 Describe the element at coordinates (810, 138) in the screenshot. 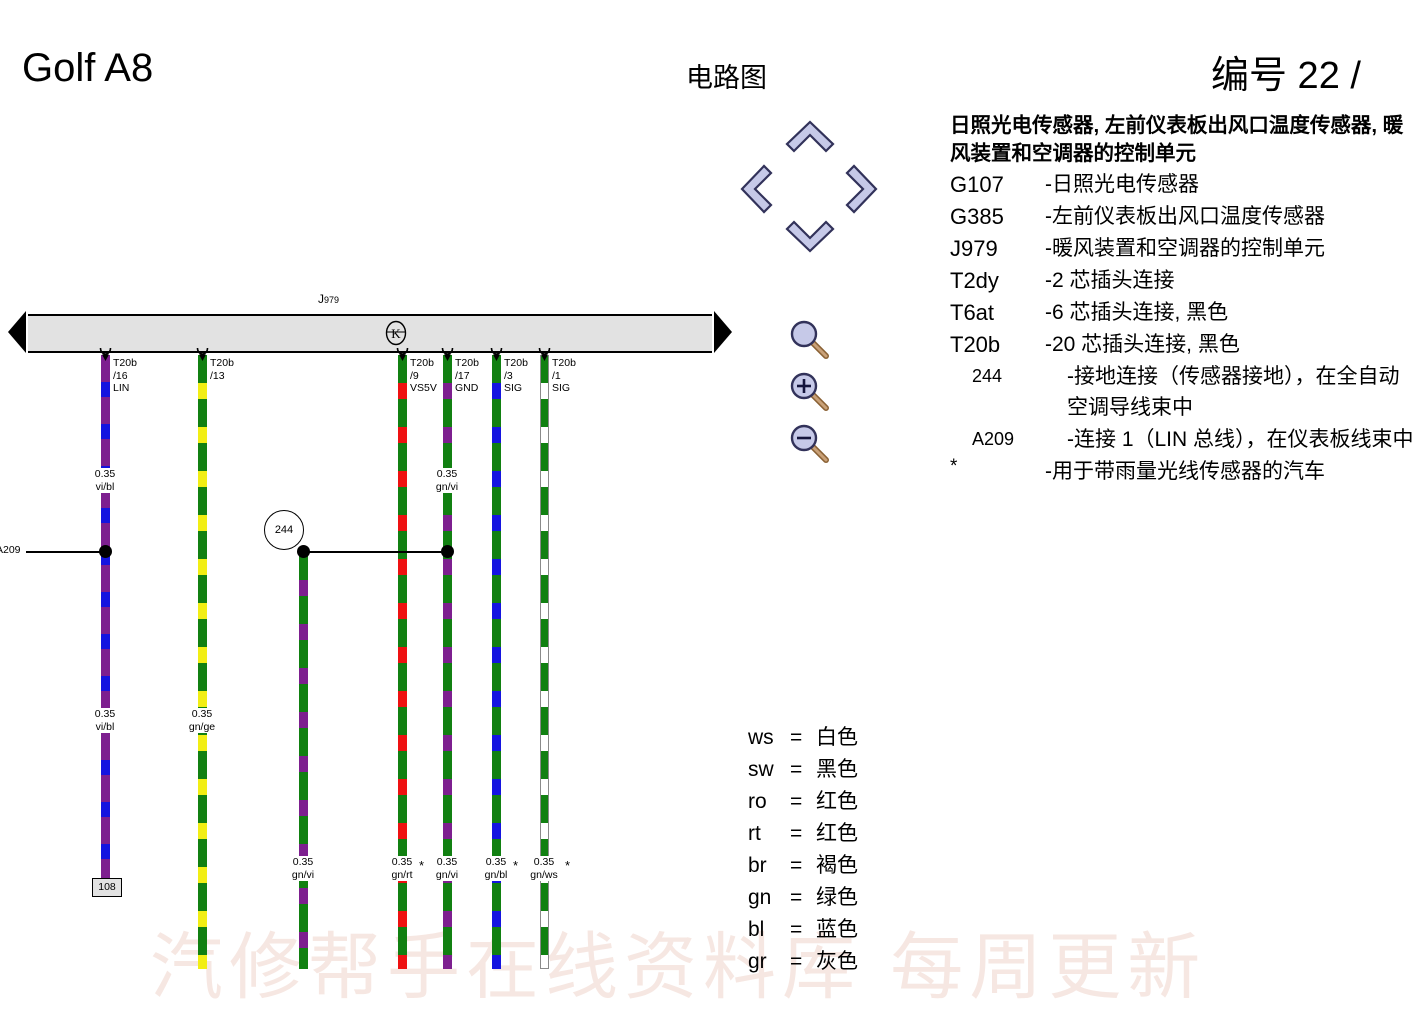

I see `chevron-up-icon` at that location.